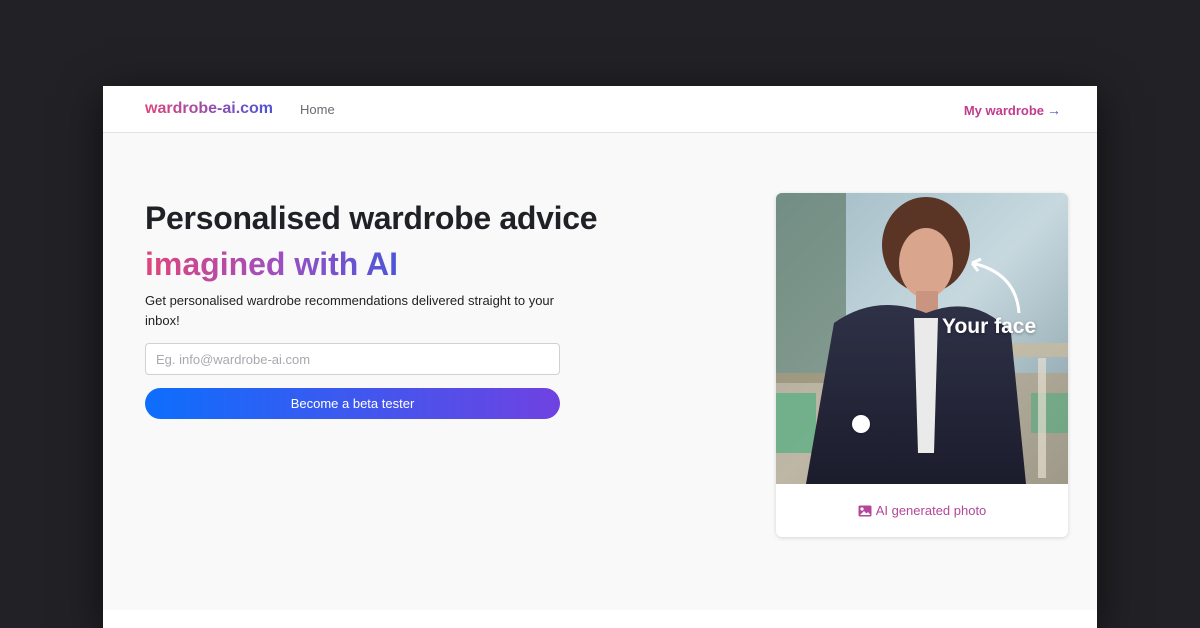  I want to click on my-wardrobe-link: My wardrobe →, so click(1012, 110).